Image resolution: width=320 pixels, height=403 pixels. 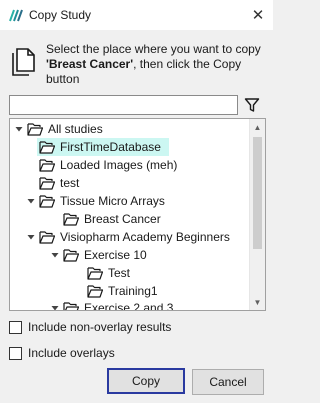 I want to click on close-icon: ✕, so click(x=258, y=15).